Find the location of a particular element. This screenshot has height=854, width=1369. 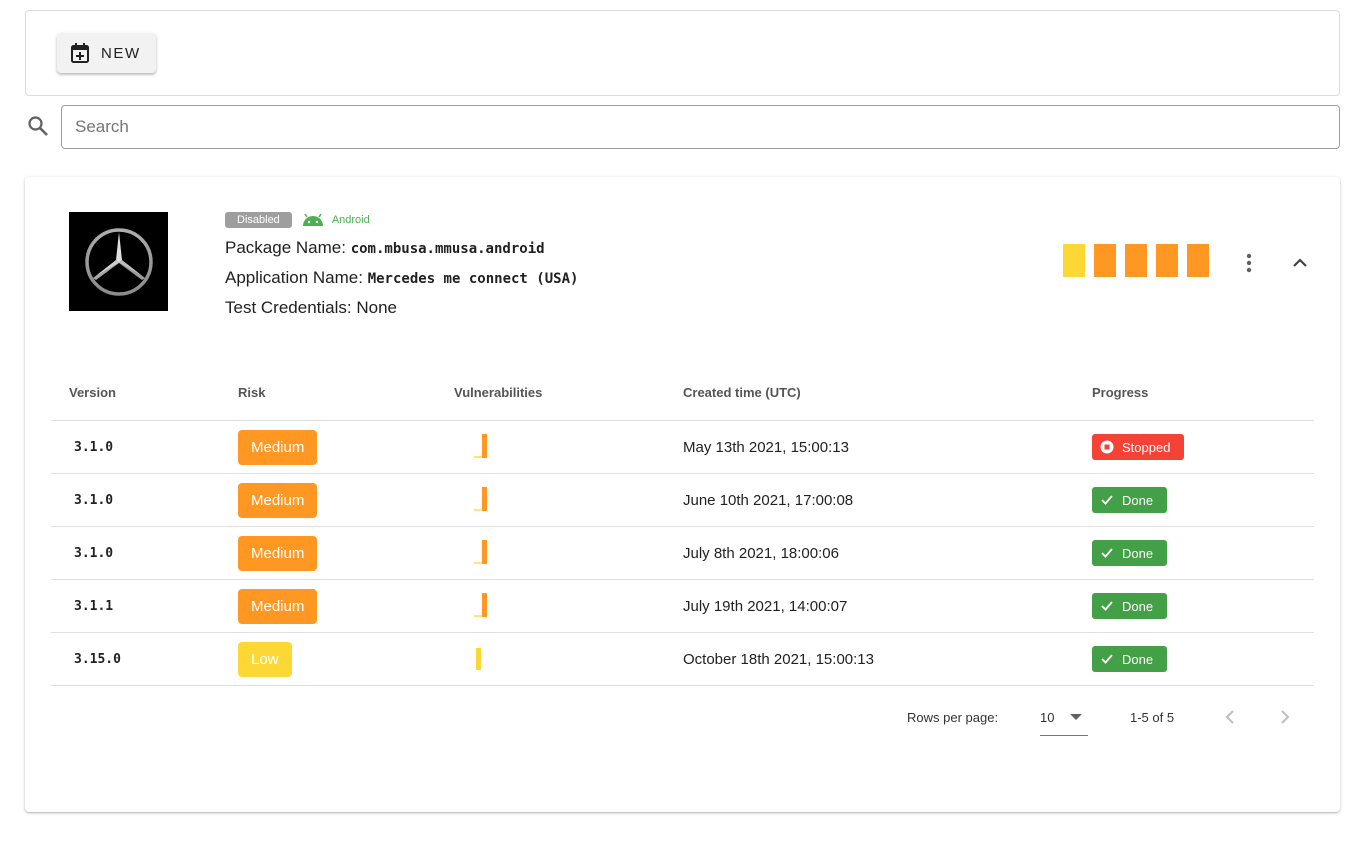

table-row: 3.1.0 Medium June 10th 2021, 17:00:08 Done is located at coordinates (682, 500).